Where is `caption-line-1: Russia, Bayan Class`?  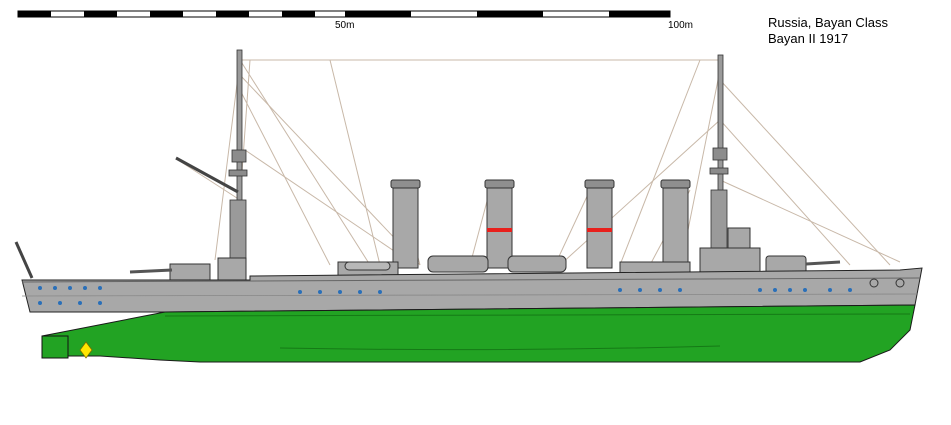
caption-line-1: Russia, Bayan Class is located at coordinates (828, 22).